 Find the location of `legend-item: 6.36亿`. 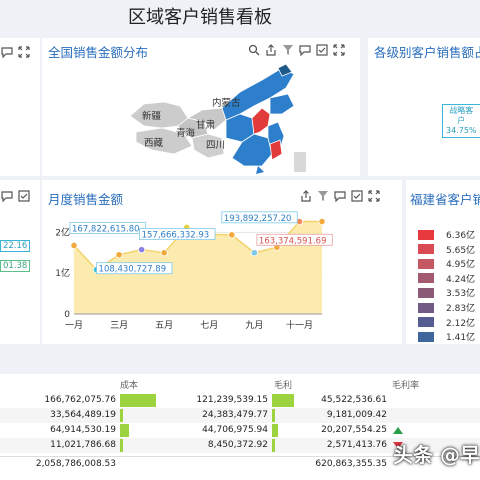

legend-item: 6.36亿 is located at coordinates (446, 234).